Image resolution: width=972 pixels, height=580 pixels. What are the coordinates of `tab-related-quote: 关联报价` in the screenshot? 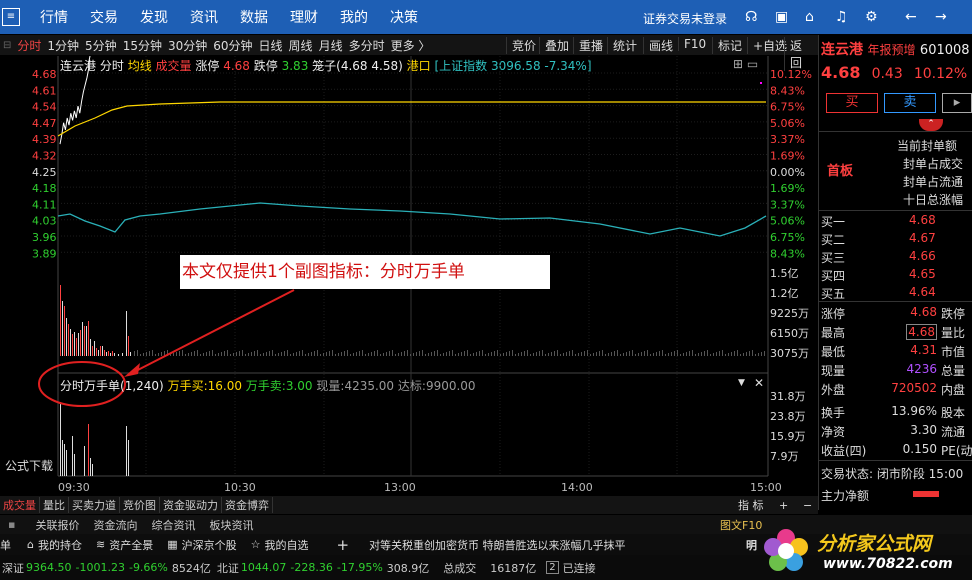 It's located at (57, 525).